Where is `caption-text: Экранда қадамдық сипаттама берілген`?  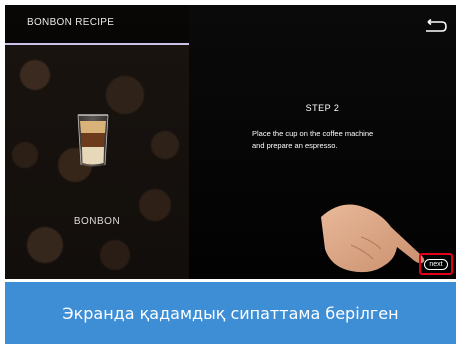 caption-text: Экранда қадамдық сипаттама берілген is located at coordinates (230, 313).